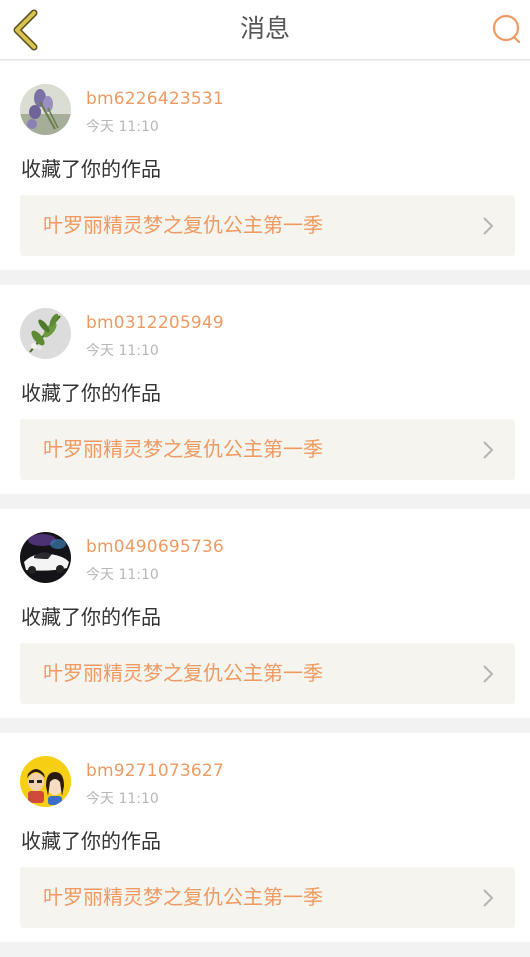 The height and width of the screenshot is (957, 530). Describe the element at coordinates (155, 547) in the screenshot. I see `username: bm0490695736` at that location.